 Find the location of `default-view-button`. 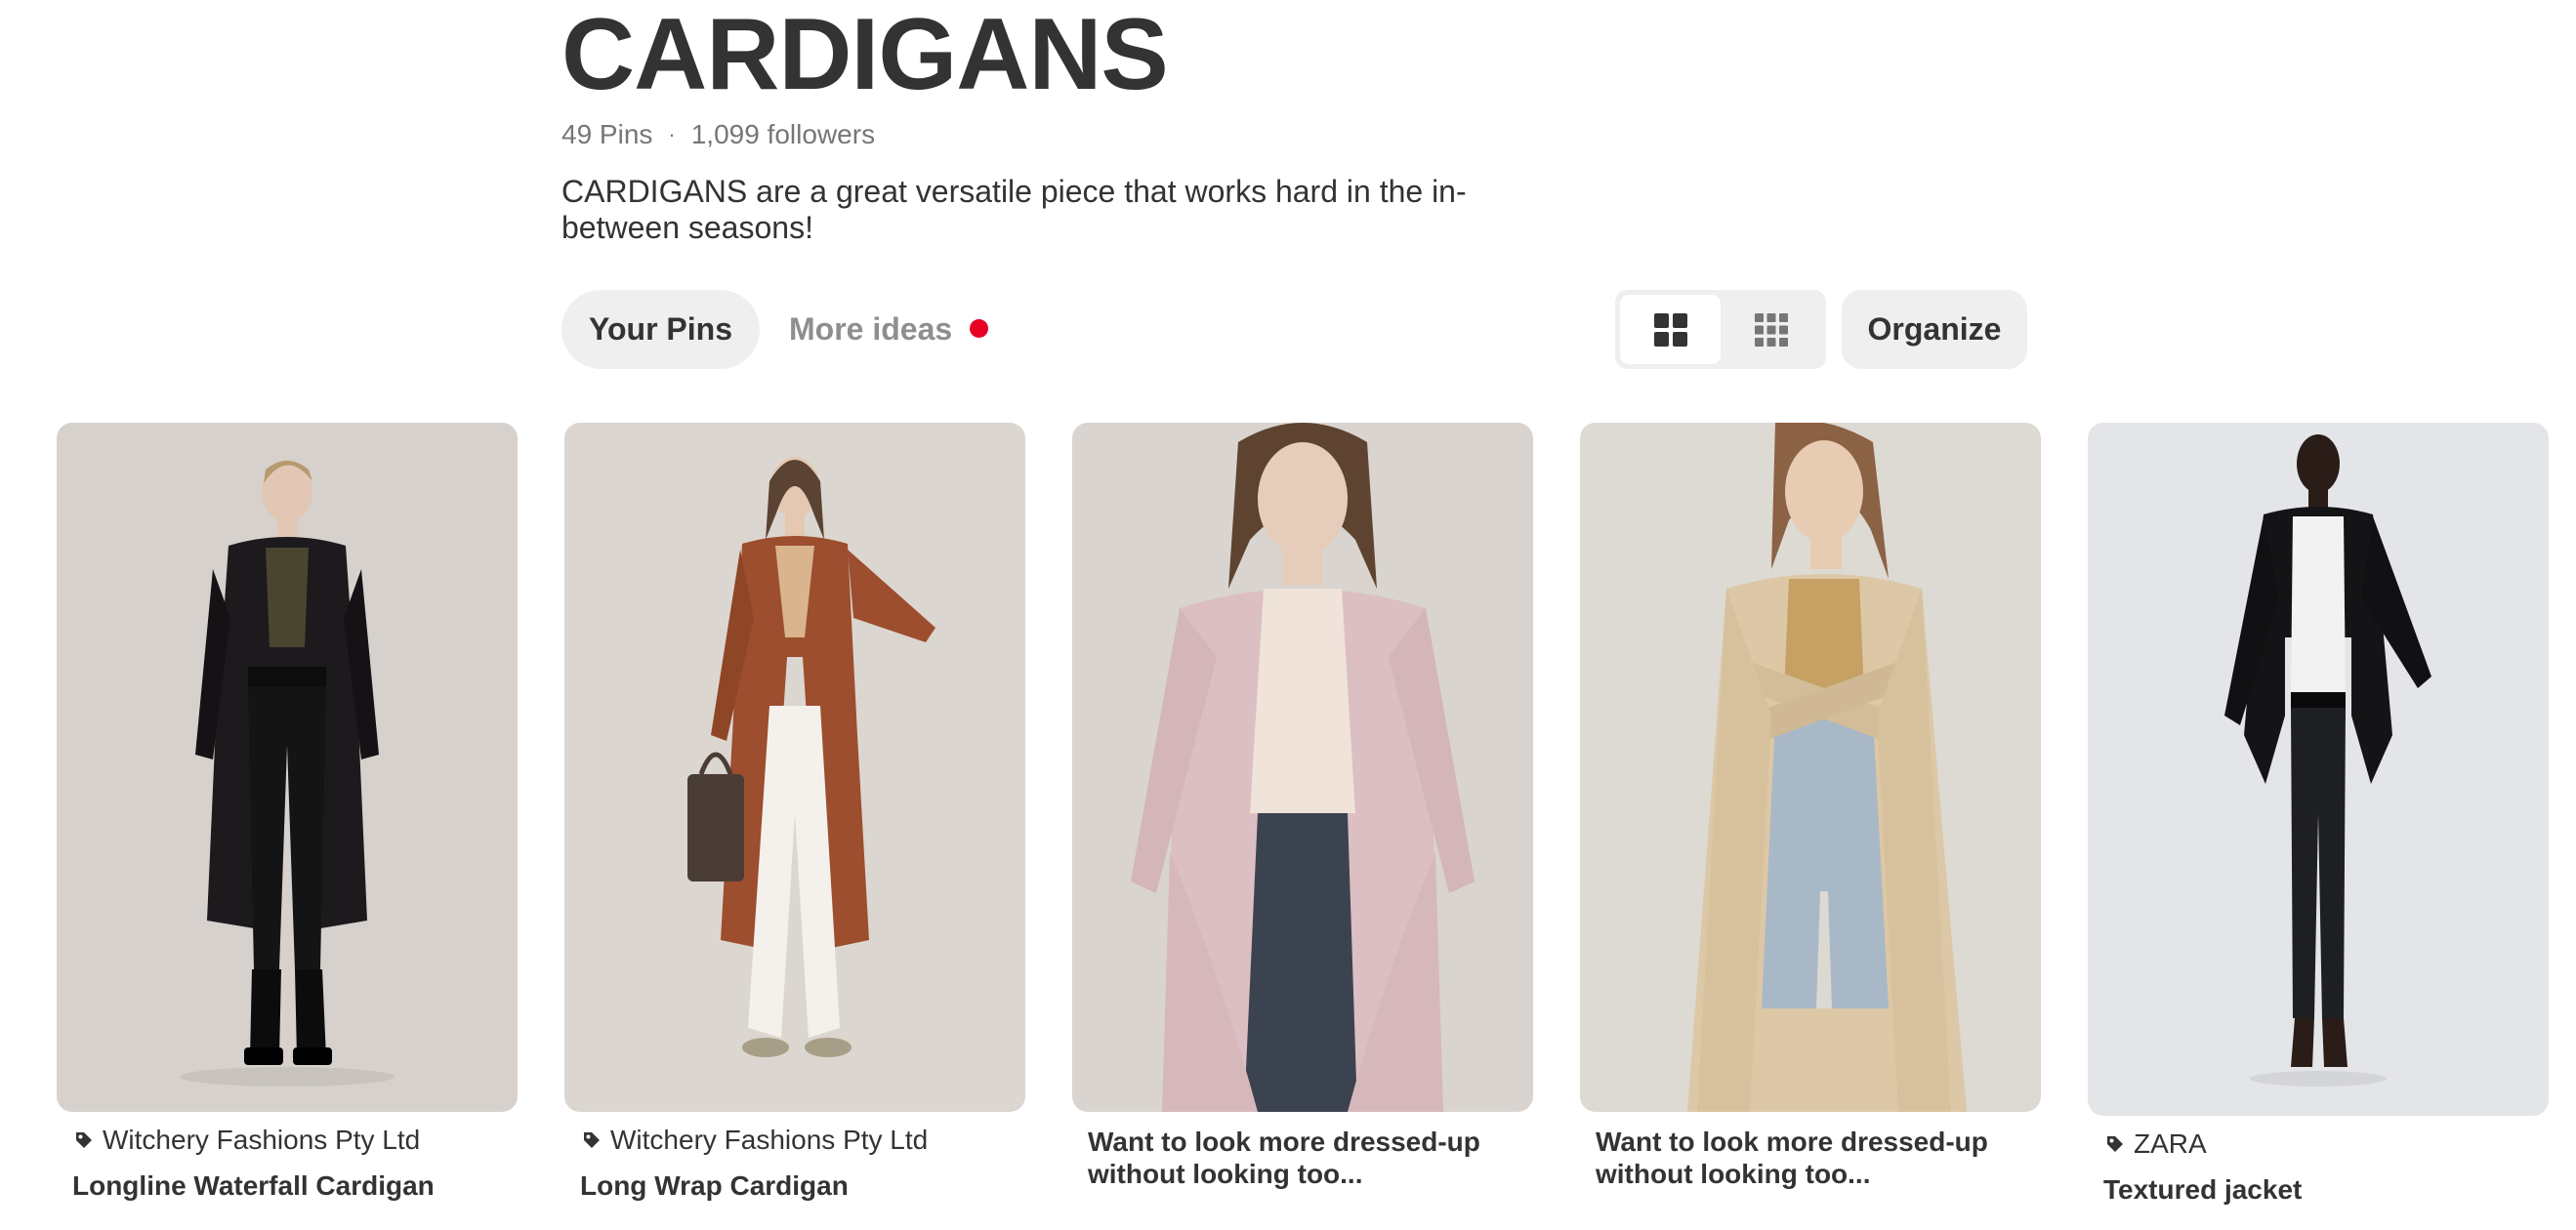

default-view-button is located at coordinates (1670, 329).